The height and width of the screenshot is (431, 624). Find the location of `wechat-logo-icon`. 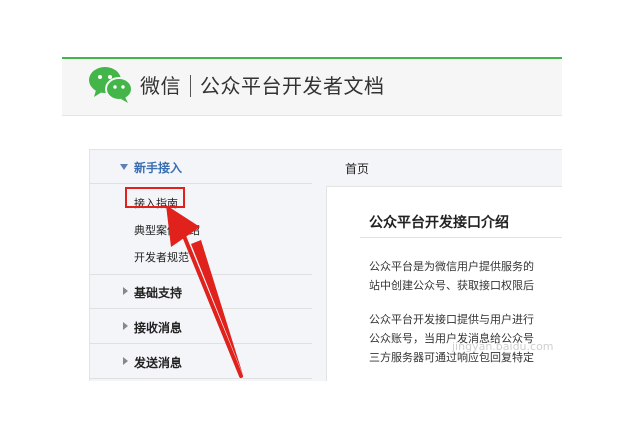

wechat-logo-icon is located at coordinates (111, 84).